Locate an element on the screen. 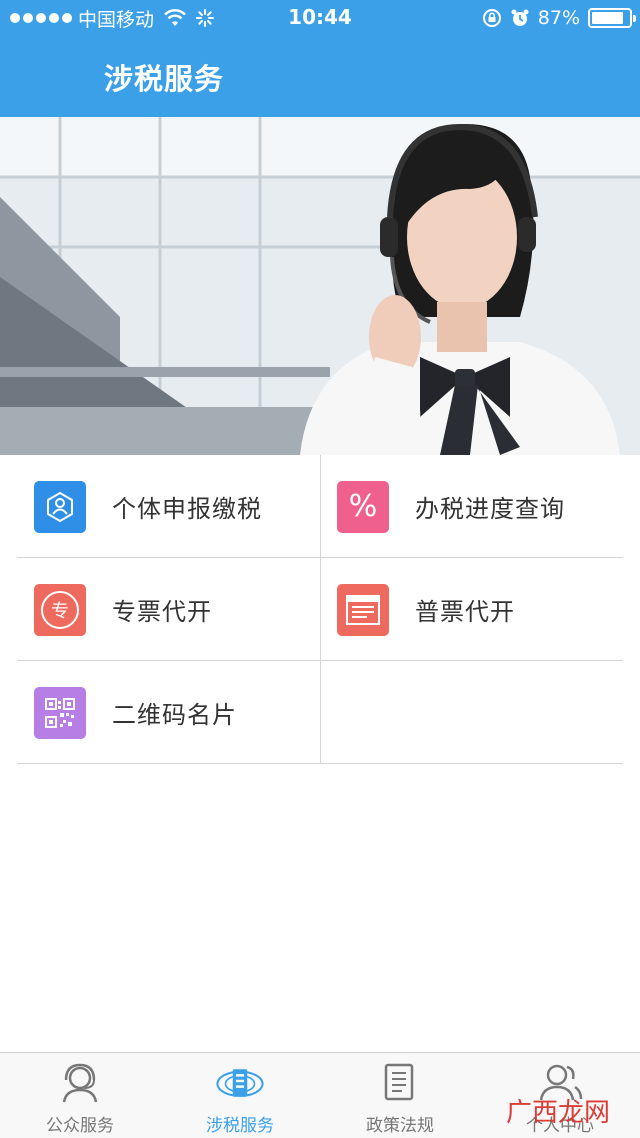  service-item-individual-declare: 个体申报缴税 is located at coordinates (168, 506).